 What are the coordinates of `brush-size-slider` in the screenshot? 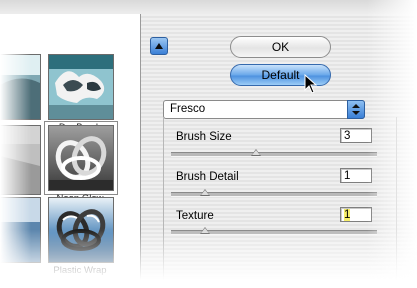 It's located at (274, 154).